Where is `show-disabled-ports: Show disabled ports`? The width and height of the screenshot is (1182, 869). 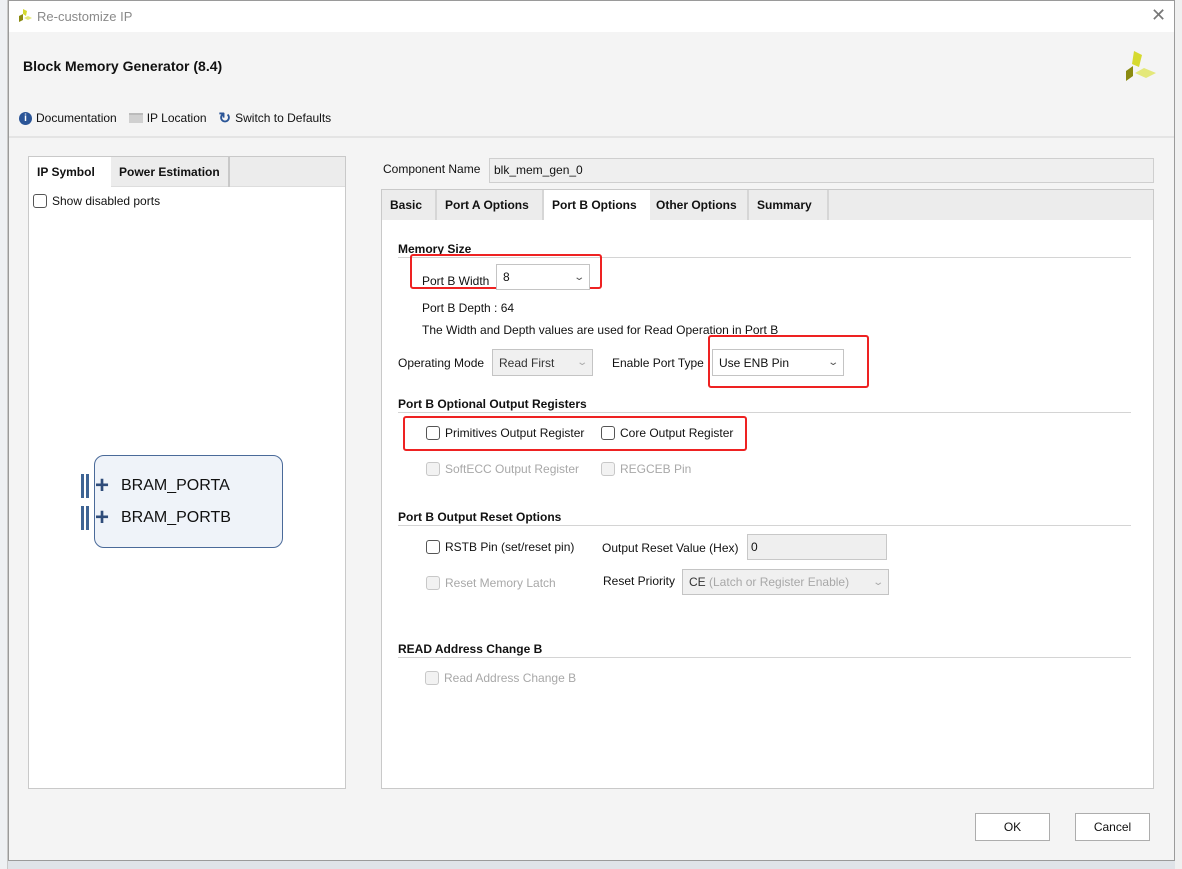 show-disabled-ports: Show disabled ports is located at coordinates (96, 201).